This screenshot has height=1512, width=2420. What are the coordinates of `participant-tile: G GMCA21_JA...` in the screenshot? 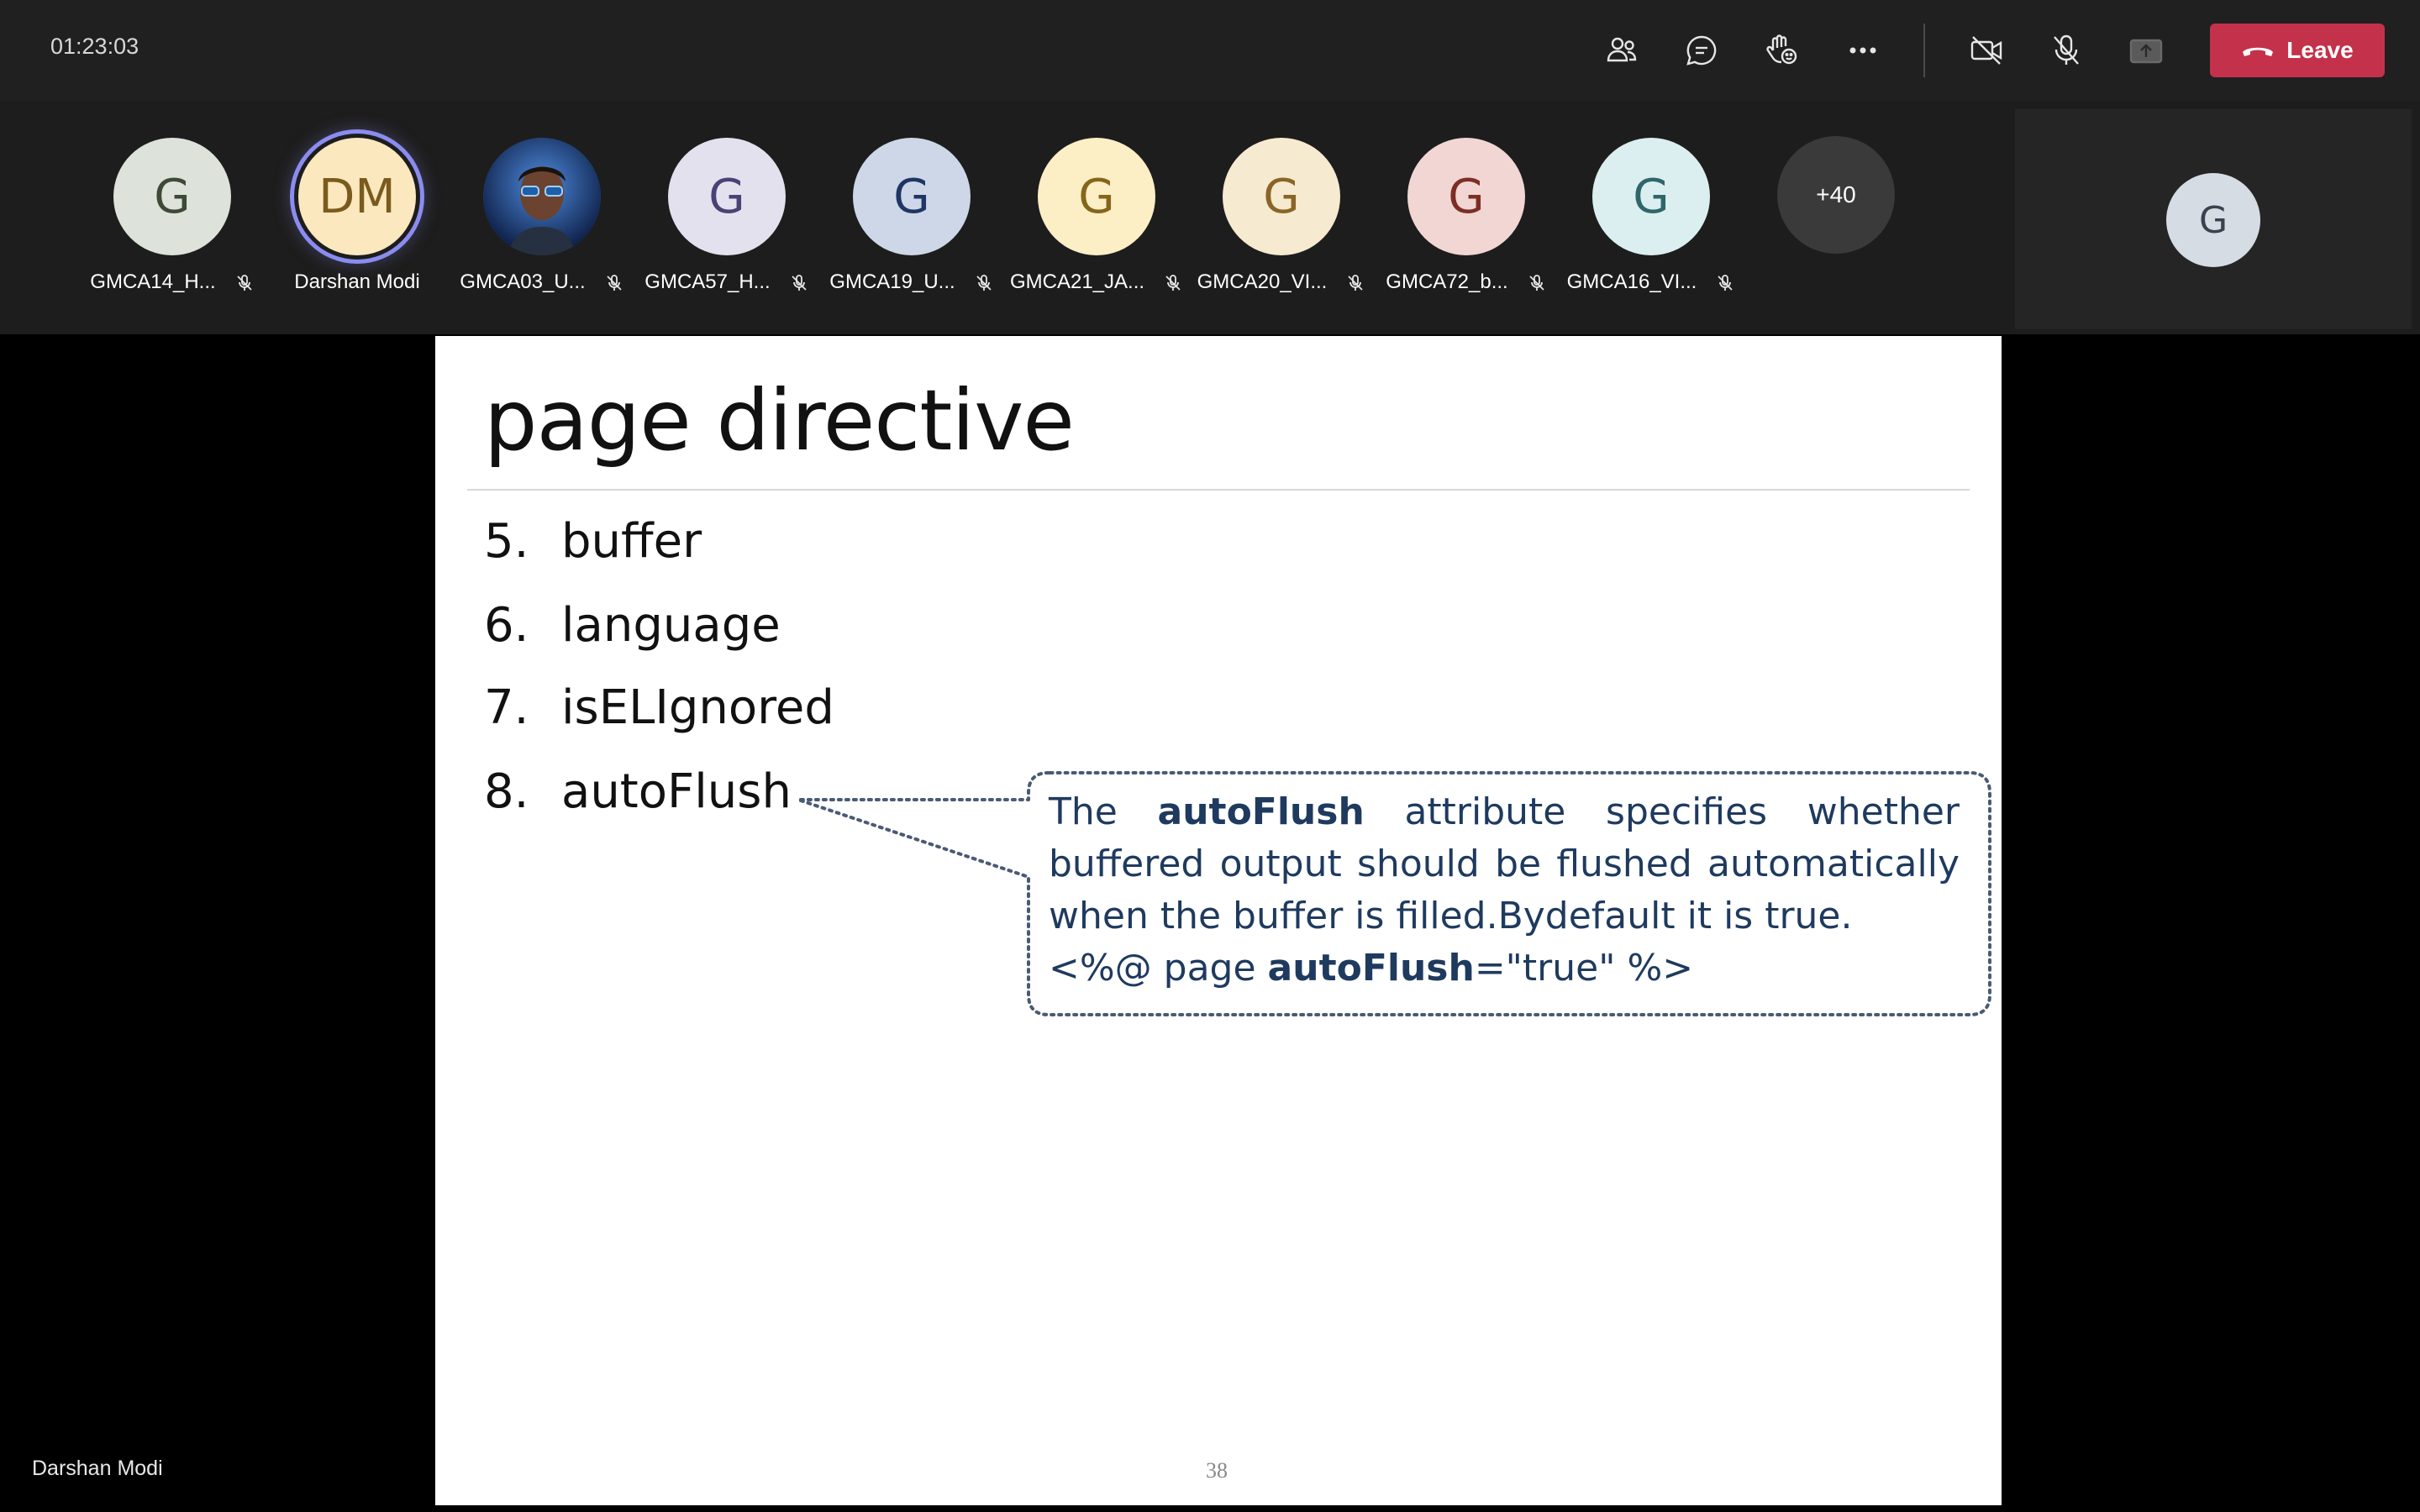 It's located at (1096, 222).